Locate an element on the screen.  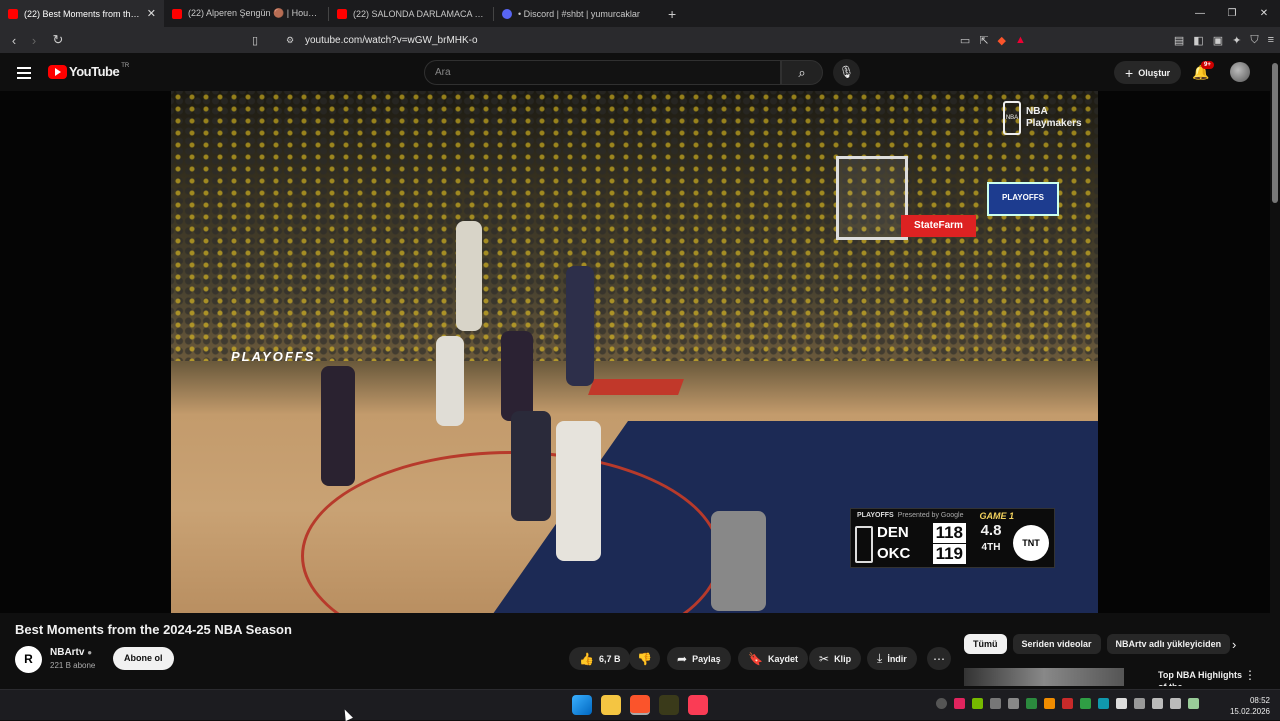
clip-button: ✂ Klip is located at coordinates (835, 658).